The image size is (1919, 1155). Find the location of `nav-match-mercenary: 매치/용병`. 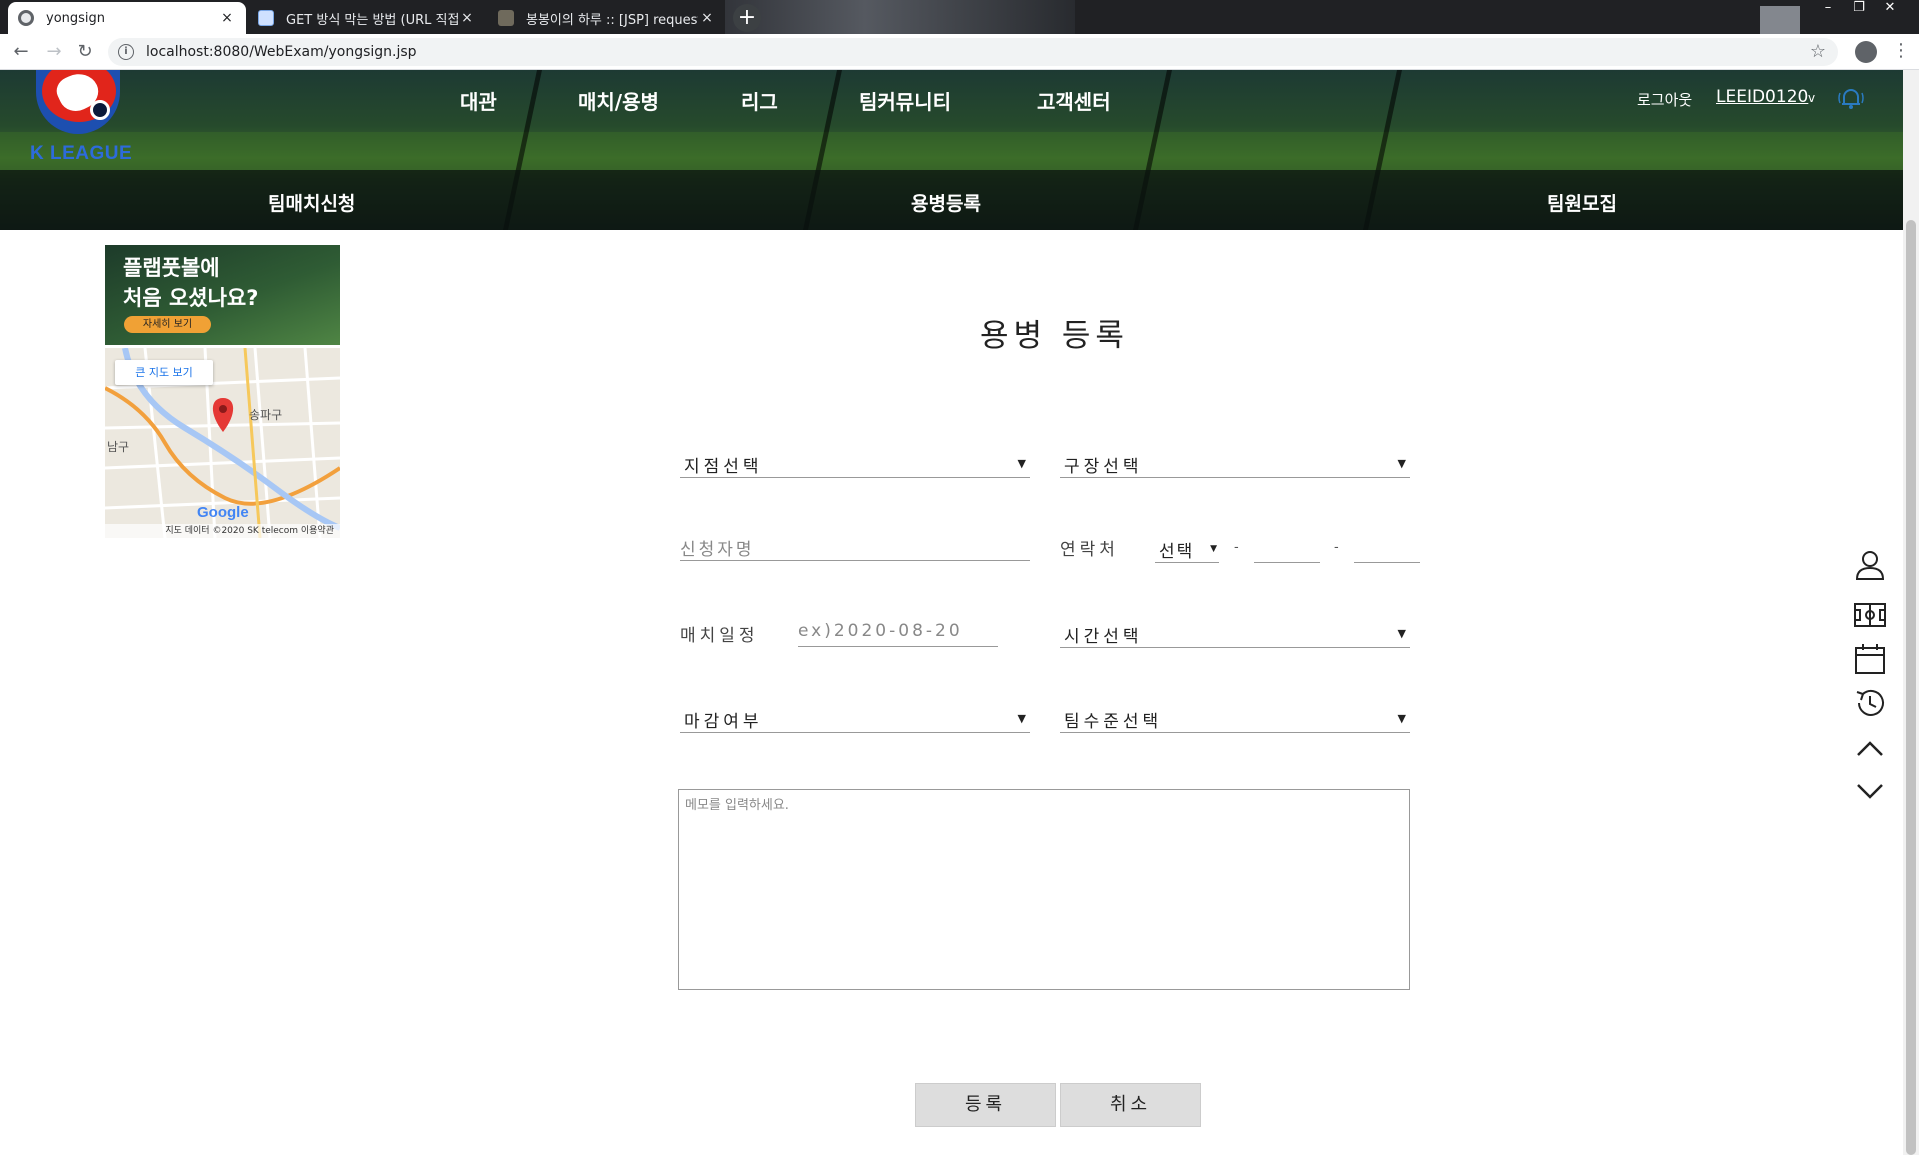

nav-match-mercenary: 매치/용병 is located at coordinates (618, 100).